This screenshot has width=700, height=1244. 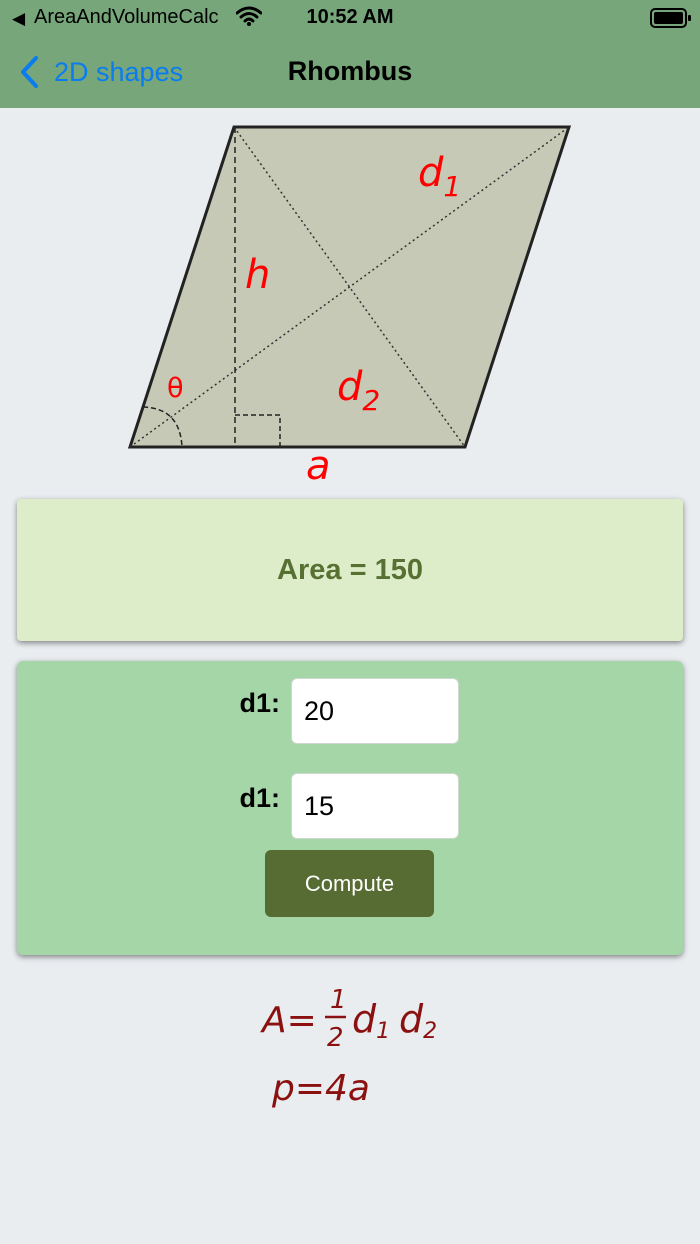 What do you see at coordinates (375, 806) in the screenshot?
I see `d2-input` at bounding box center [375, 806].